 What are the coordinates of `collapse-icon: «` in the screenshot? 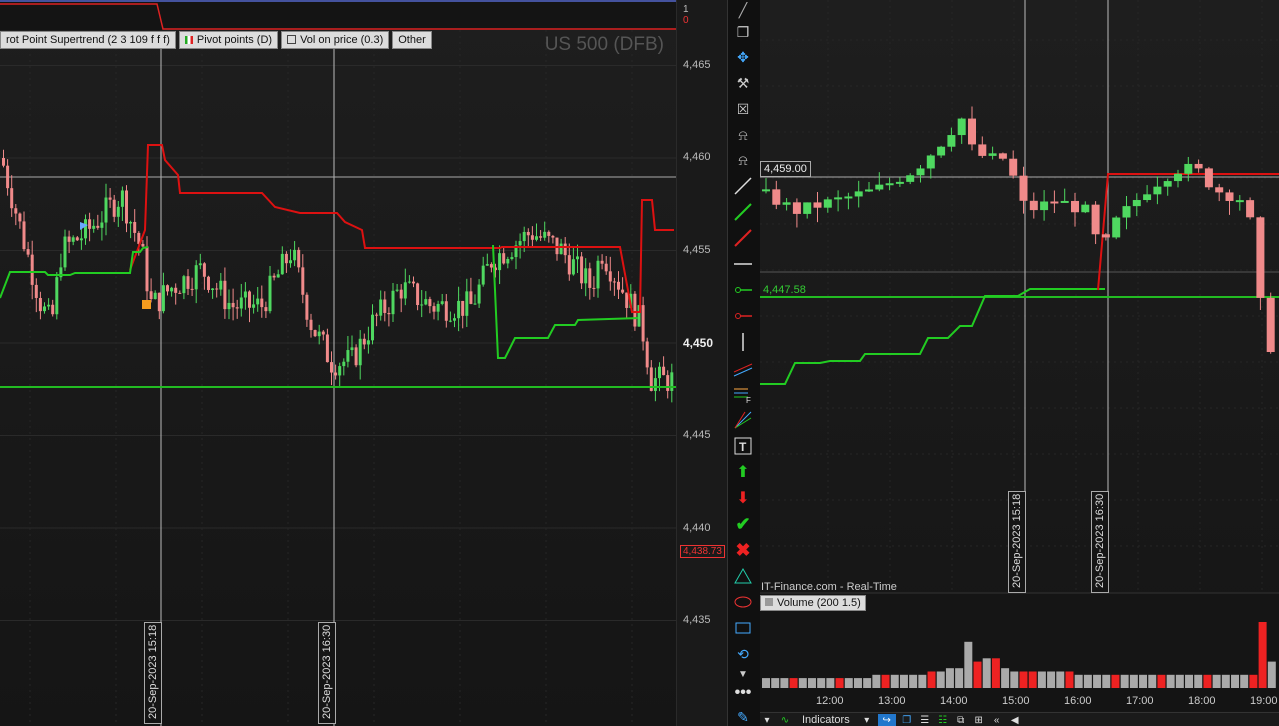 It's located at (997, 720).